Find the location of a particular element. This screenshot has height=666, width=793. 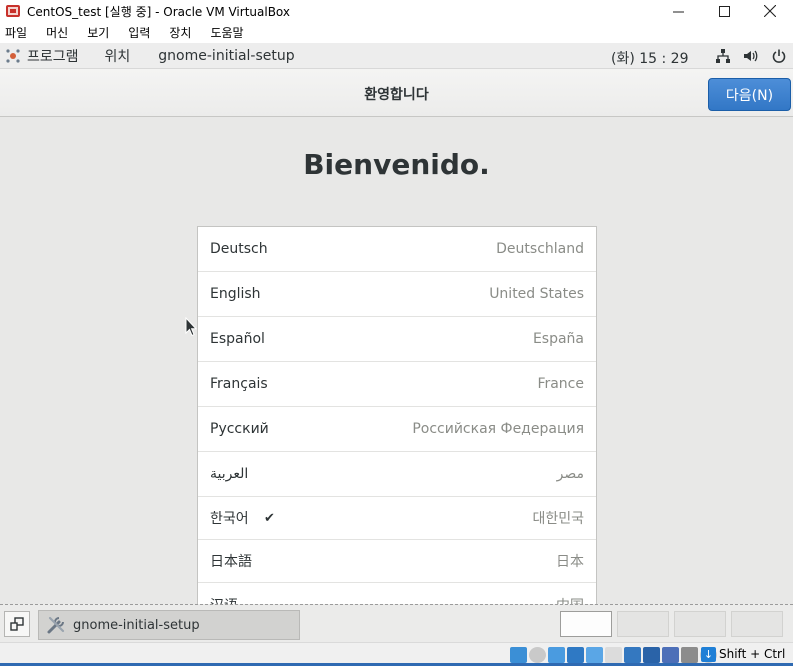

language-region: España is located at coordinates (558, 339).